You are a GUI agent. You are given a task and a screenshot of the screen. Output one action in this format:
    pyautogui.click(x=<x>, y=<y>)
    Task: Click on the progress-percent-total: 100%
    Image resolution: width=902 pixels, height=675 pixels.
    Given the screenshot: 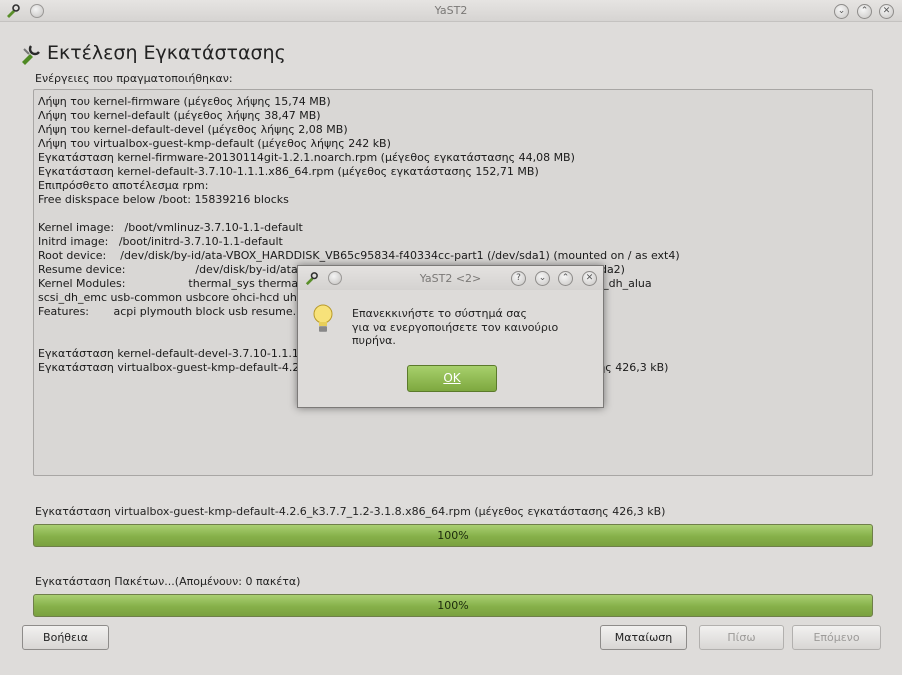 What is the action you would take?
    pyautogui.click(x=453, y=605)
    